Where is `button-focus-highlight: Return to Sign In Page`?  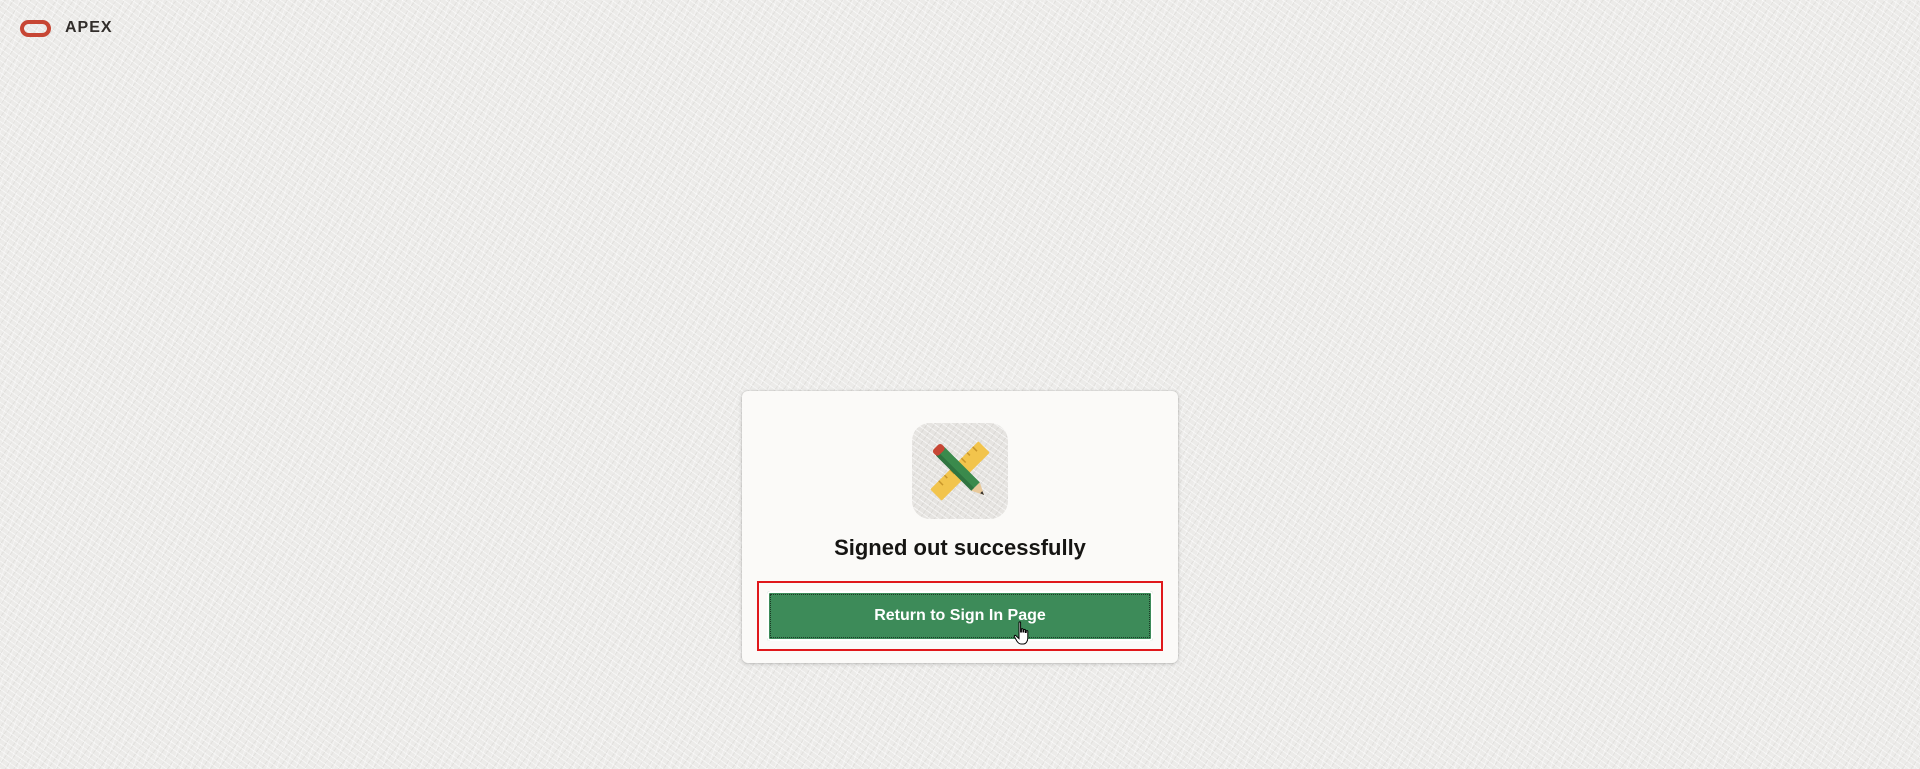
button-focus-highlight: Return to Sign In Page is located at coordinates (960, 616).